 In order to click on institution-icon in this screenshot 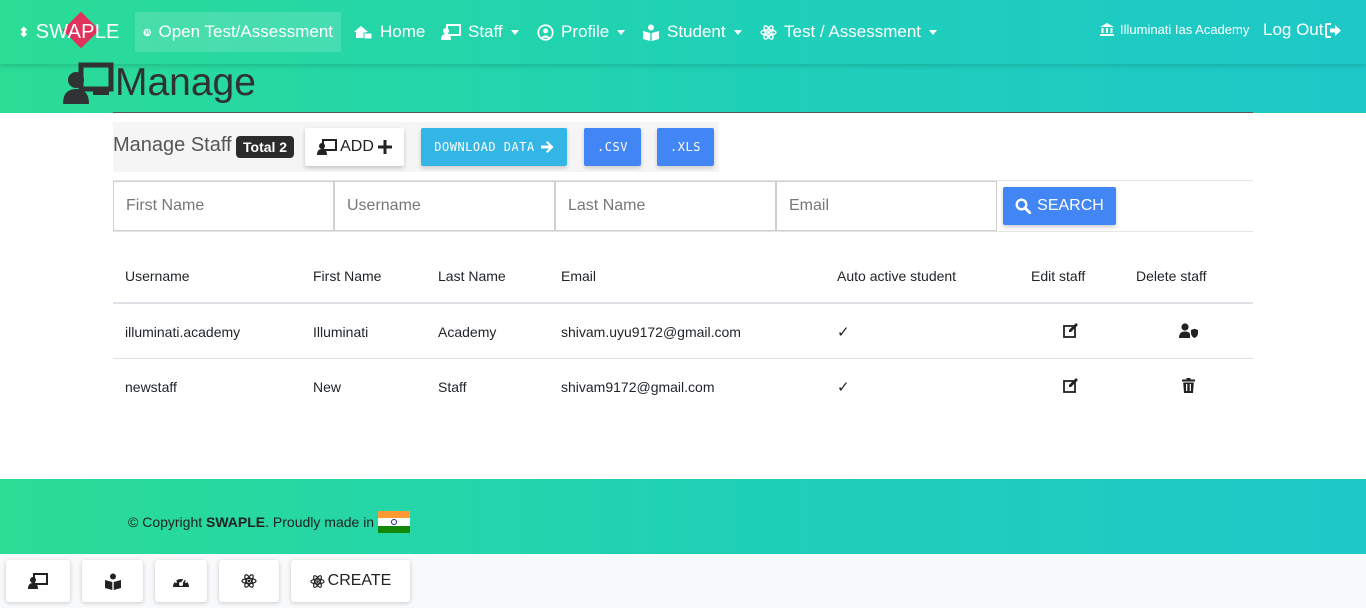, I will do `click(1107, 29)`.